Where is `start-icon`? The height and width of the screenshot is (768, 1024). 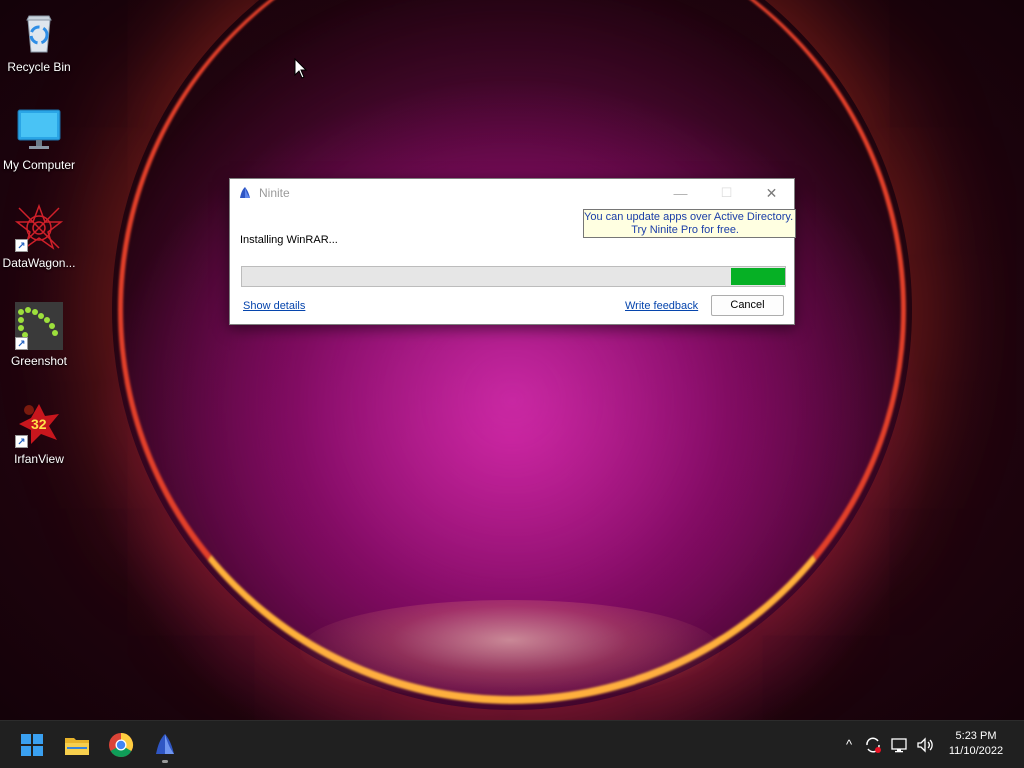 start-icon is located at coordinates (32, 745).